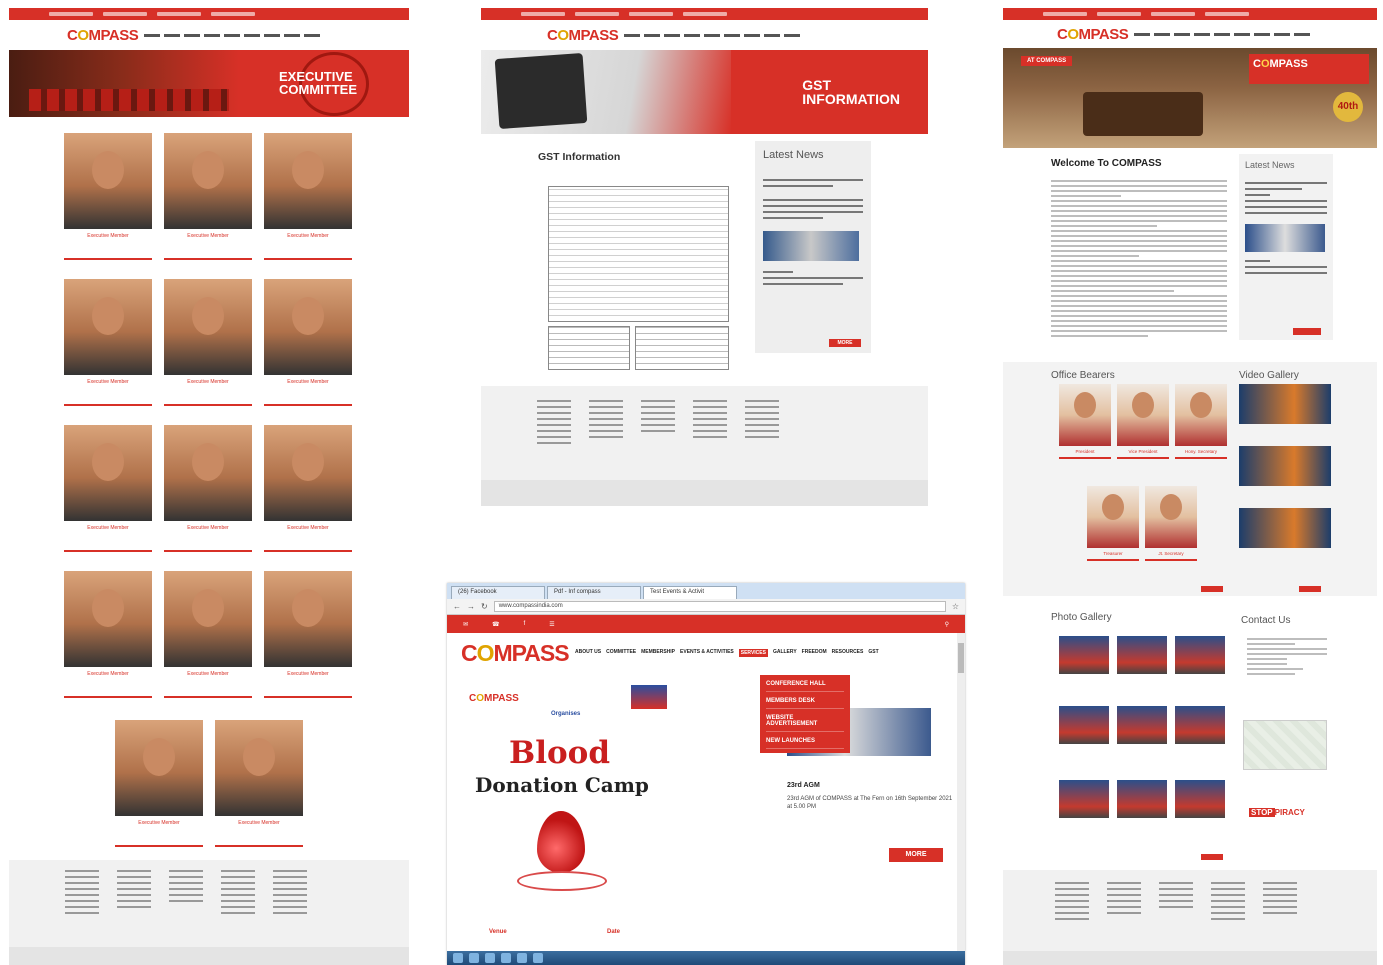 This screenshot has height=965, width=1383. Describe the element at coordinates (719, 606) in the screenshot. I see `address-bar: www.compassindia.com` at that location.